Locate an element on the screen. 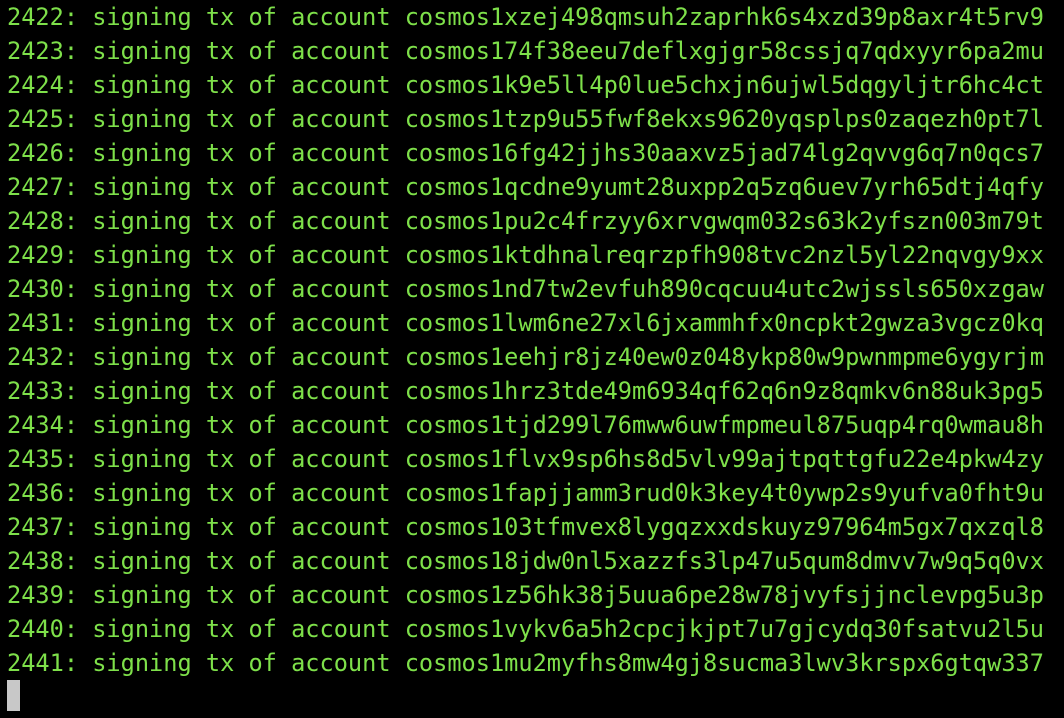 This screenshot has width=1064, height=718. block-cursor is located at coordinates (13, 695).